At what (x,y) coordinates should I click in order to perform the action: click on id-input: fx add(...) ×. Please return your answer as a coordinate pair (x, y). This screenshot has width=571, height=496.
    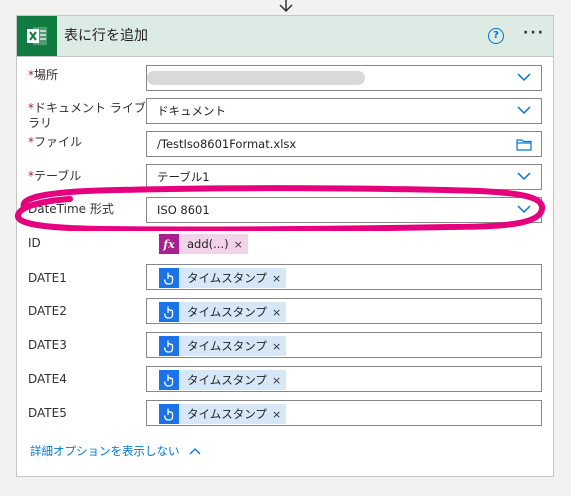
    Looking at the image, I should click on (344, 243).